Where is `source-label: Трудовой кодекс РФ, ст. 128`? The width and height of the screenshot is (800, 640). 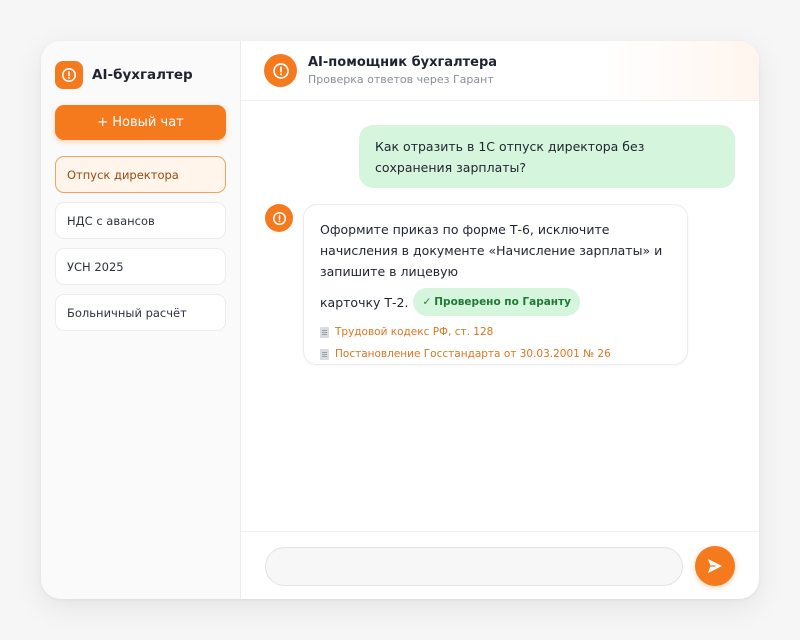 source-label: Трудовой кодекс РФ, ст. 128 is located at coordinates (414, 332).